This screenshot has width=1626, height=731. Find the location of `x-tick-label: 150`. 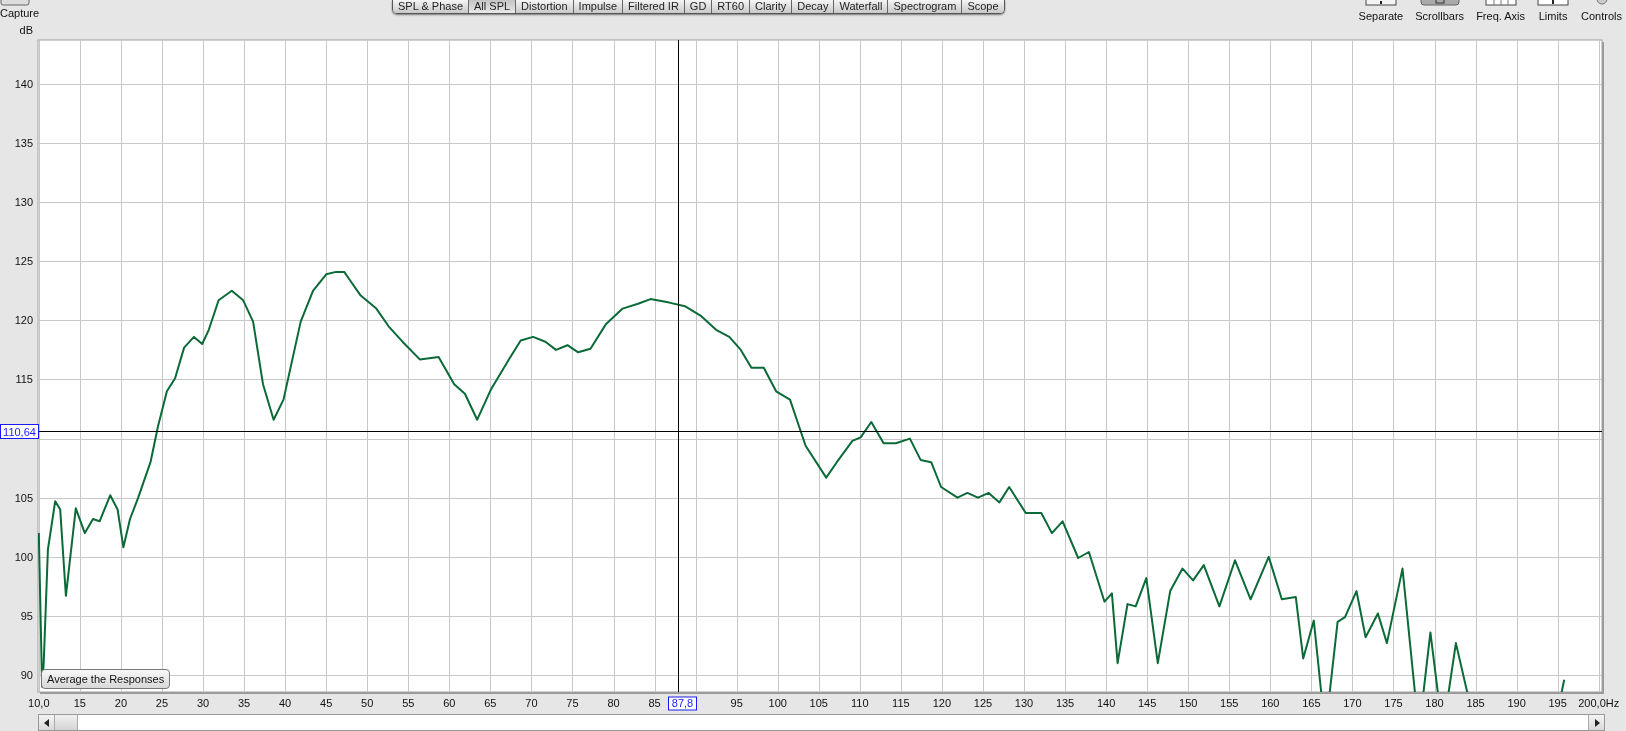

x-tick-label: 150 is located at coordinates (1188, 703).